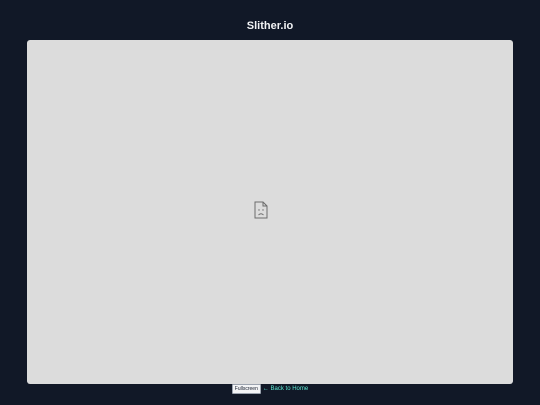 The width and height of the screenshot is (540, 405). Describe the element at coordinates (261, 210) in the screenshot. I see `broken-image-icon` at that location.